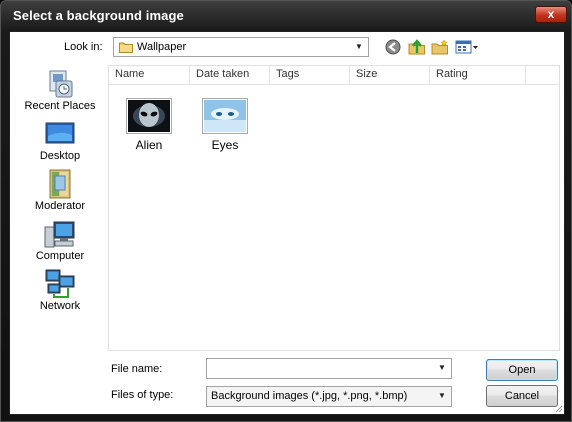 The height and width of the screenshot is (422, 572). I want to click on file-item-alien: Alien, so click(149, 128).